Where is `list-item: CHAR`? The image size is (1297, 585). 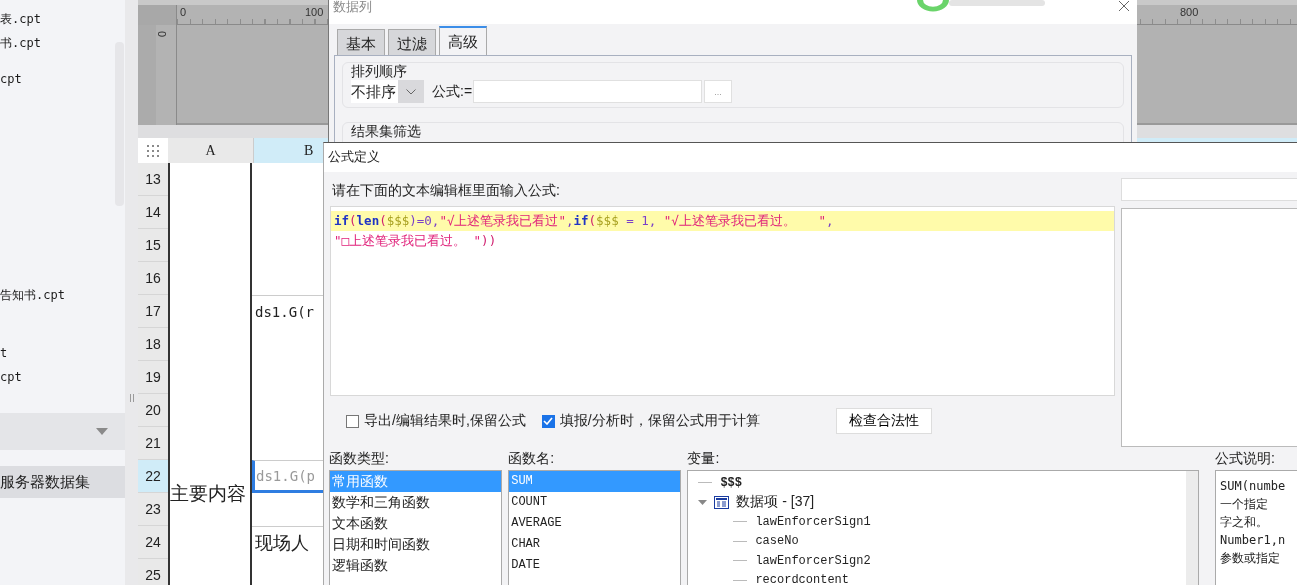 list-item: CHAR is located at coordinates (595, 544).